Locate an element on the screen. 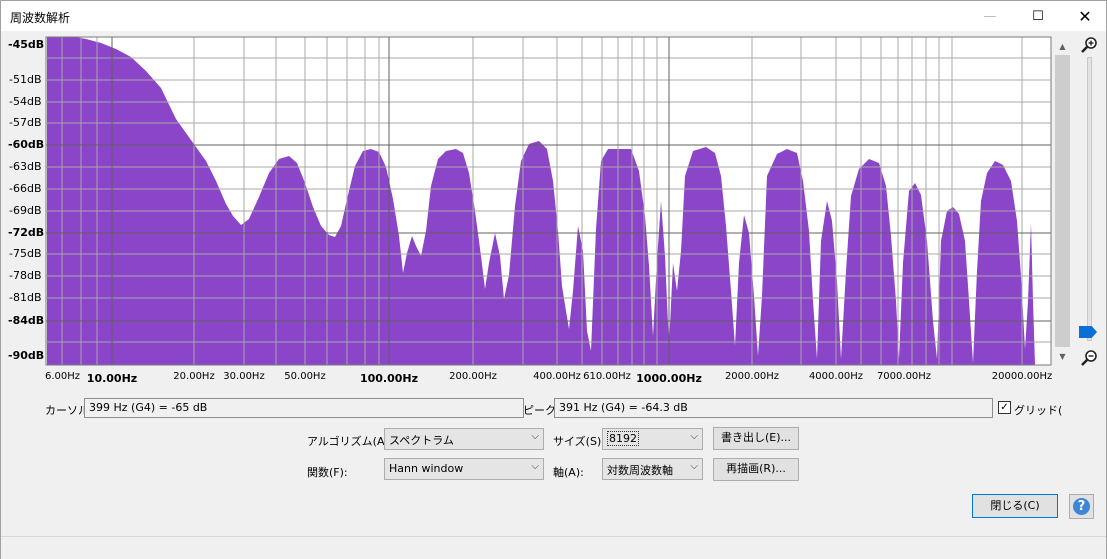 The width and height of the screenshot is (1107, 559). x-tick-label: 20.00Hz is located at coordinates (194, 376).